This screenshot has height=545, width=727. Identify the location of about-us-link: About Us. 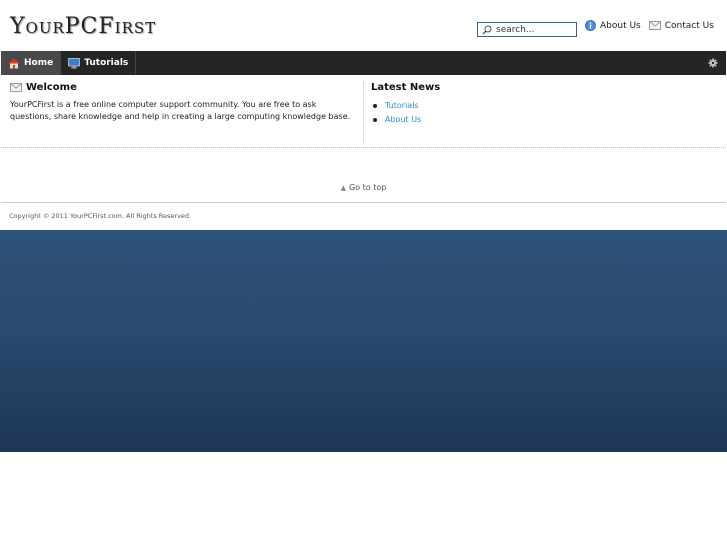
(613, 25).